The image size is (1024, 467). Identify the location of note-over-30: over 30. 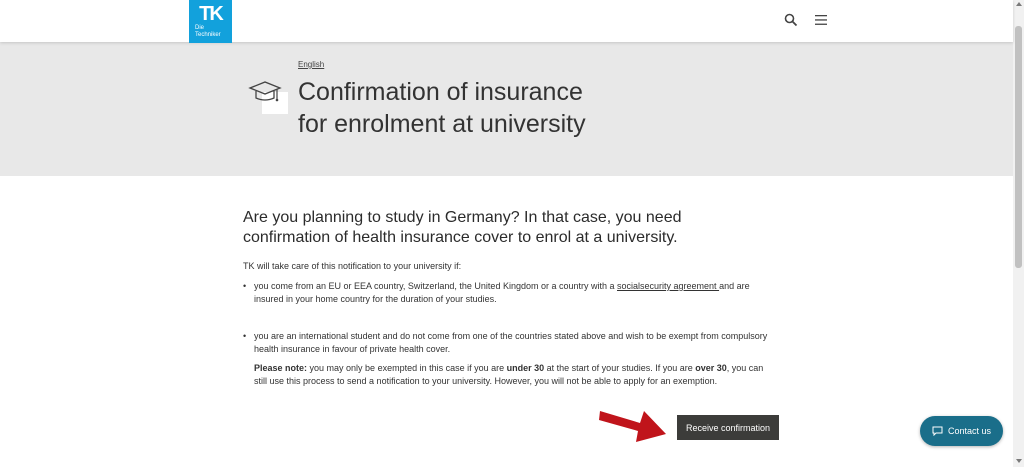
(711, 368).